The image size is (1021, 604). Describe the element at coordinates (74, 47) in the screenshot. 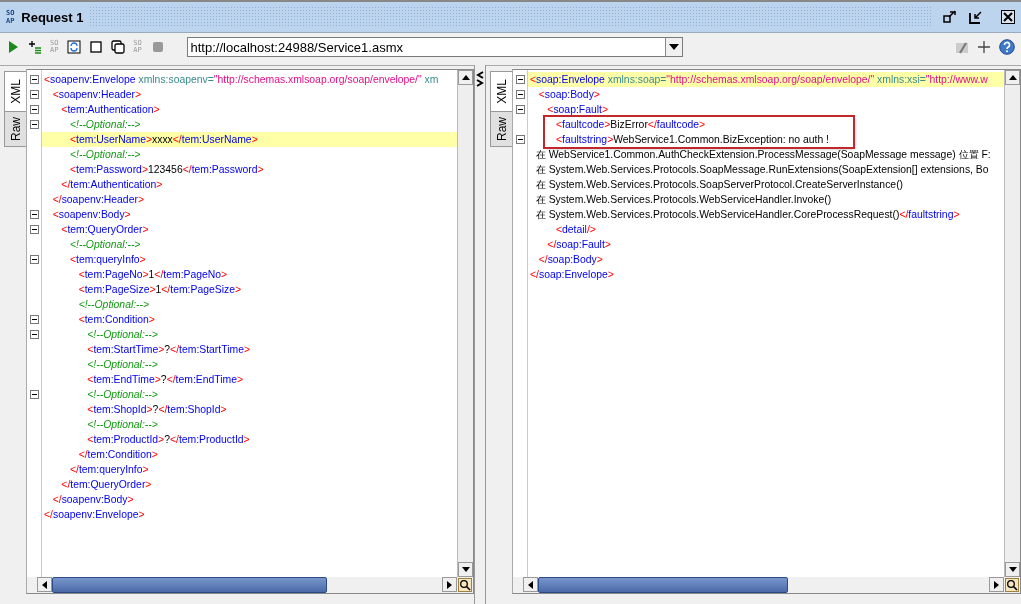

I see `refresh-icon` at that location.